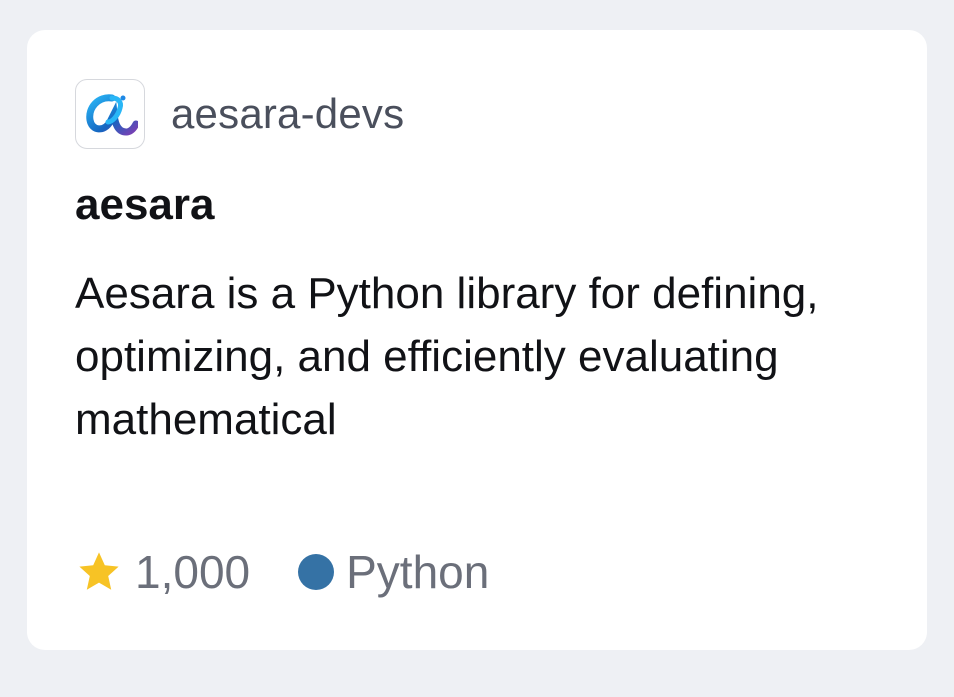 Image resolution: width=954 pixels, height=697 pixels. I want to click on stars-count: 1,000, so click(162, 572).